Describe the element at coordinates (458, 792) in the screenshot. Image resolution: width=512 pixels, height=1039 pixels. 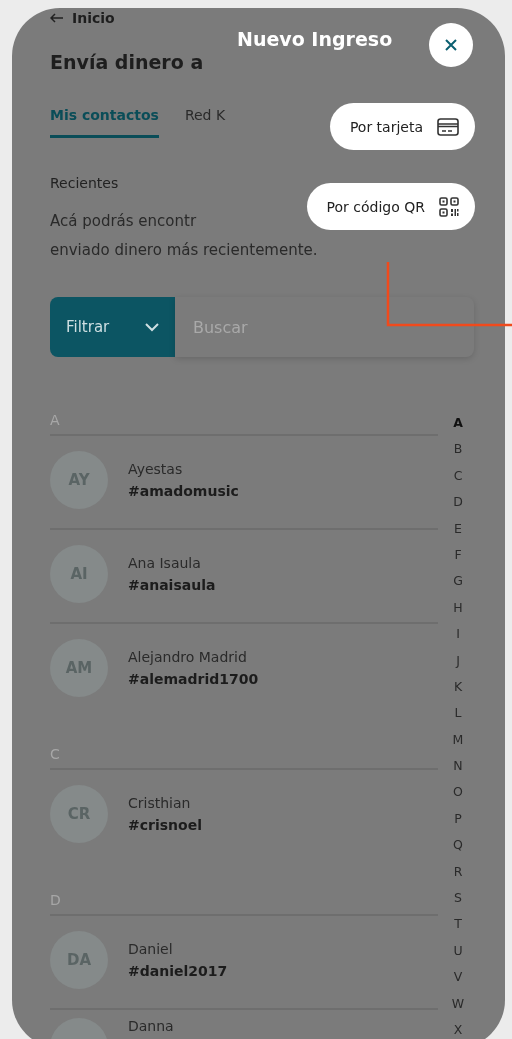
I see `alphabet-index-letter: O` at that location.